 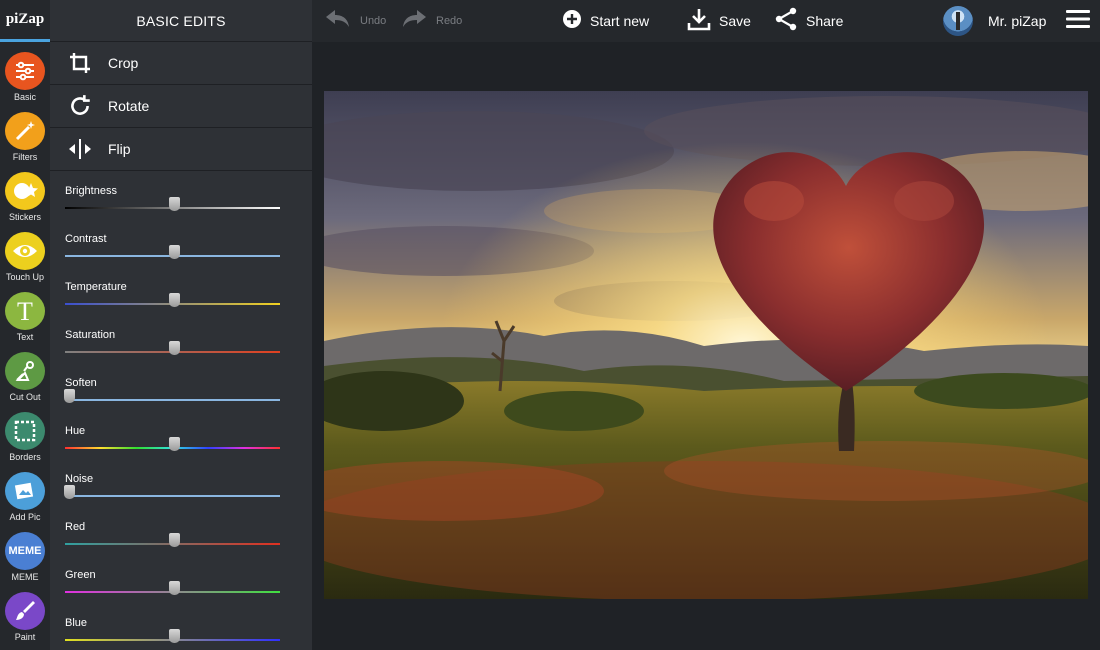 I want to click on tool-label: Cut Out, so click(x=25, y=397).